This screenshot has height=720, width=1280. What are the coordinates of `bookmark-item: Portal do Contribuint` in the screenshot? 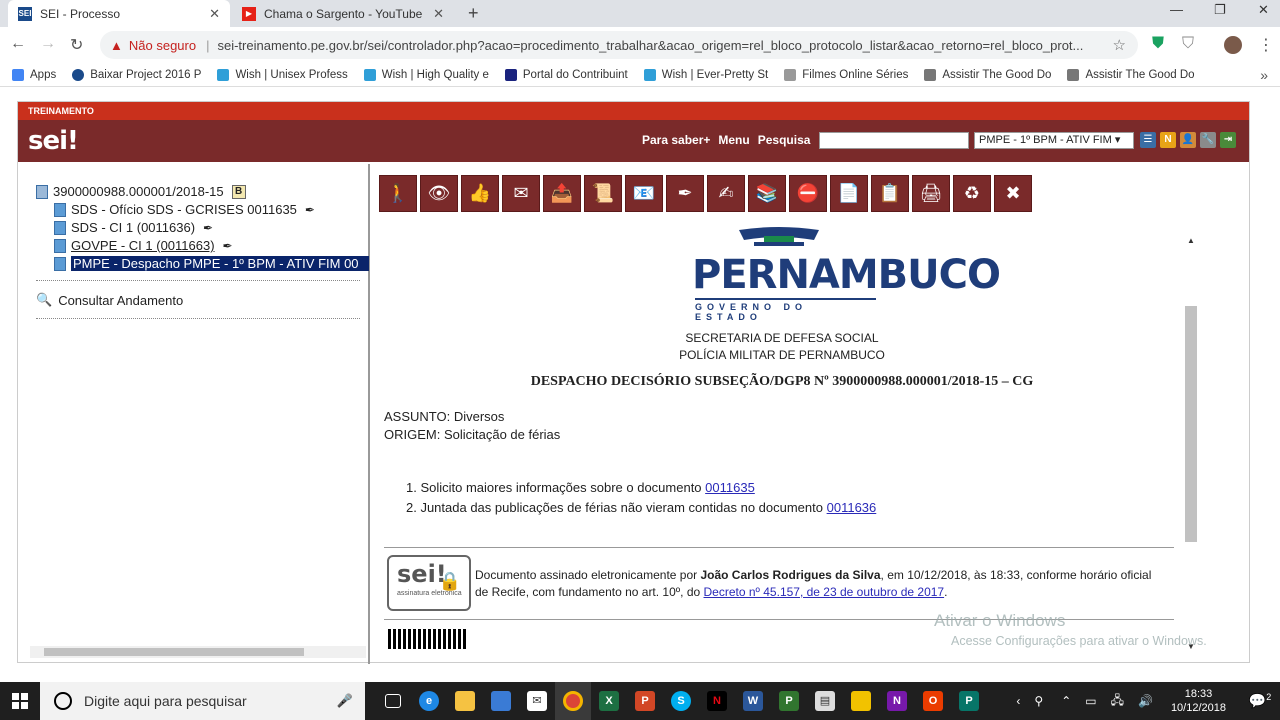 It's located at (566, 74).